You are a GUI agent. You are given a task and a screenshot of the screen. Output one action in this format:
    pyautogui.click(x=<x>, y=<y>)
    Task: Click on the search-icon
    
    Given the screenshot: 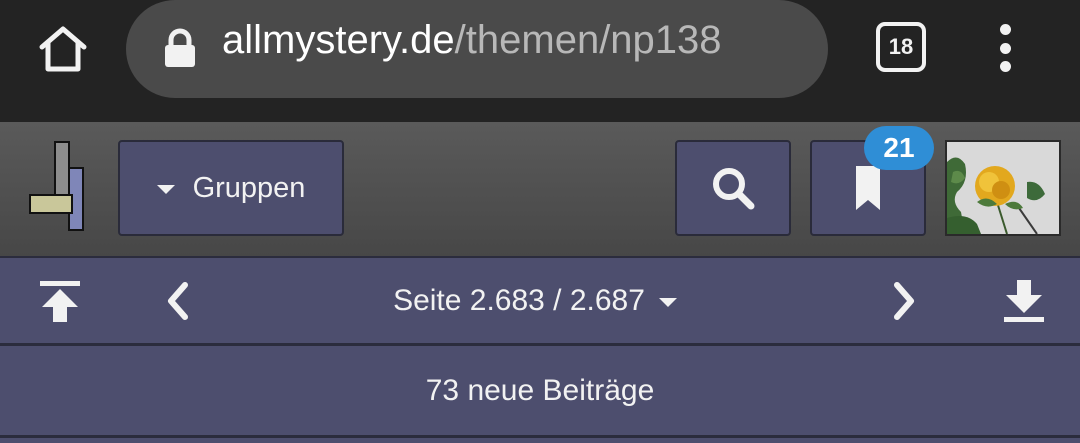 What is the action you would take?
    pyautogui.click(x=734, y=189)
    